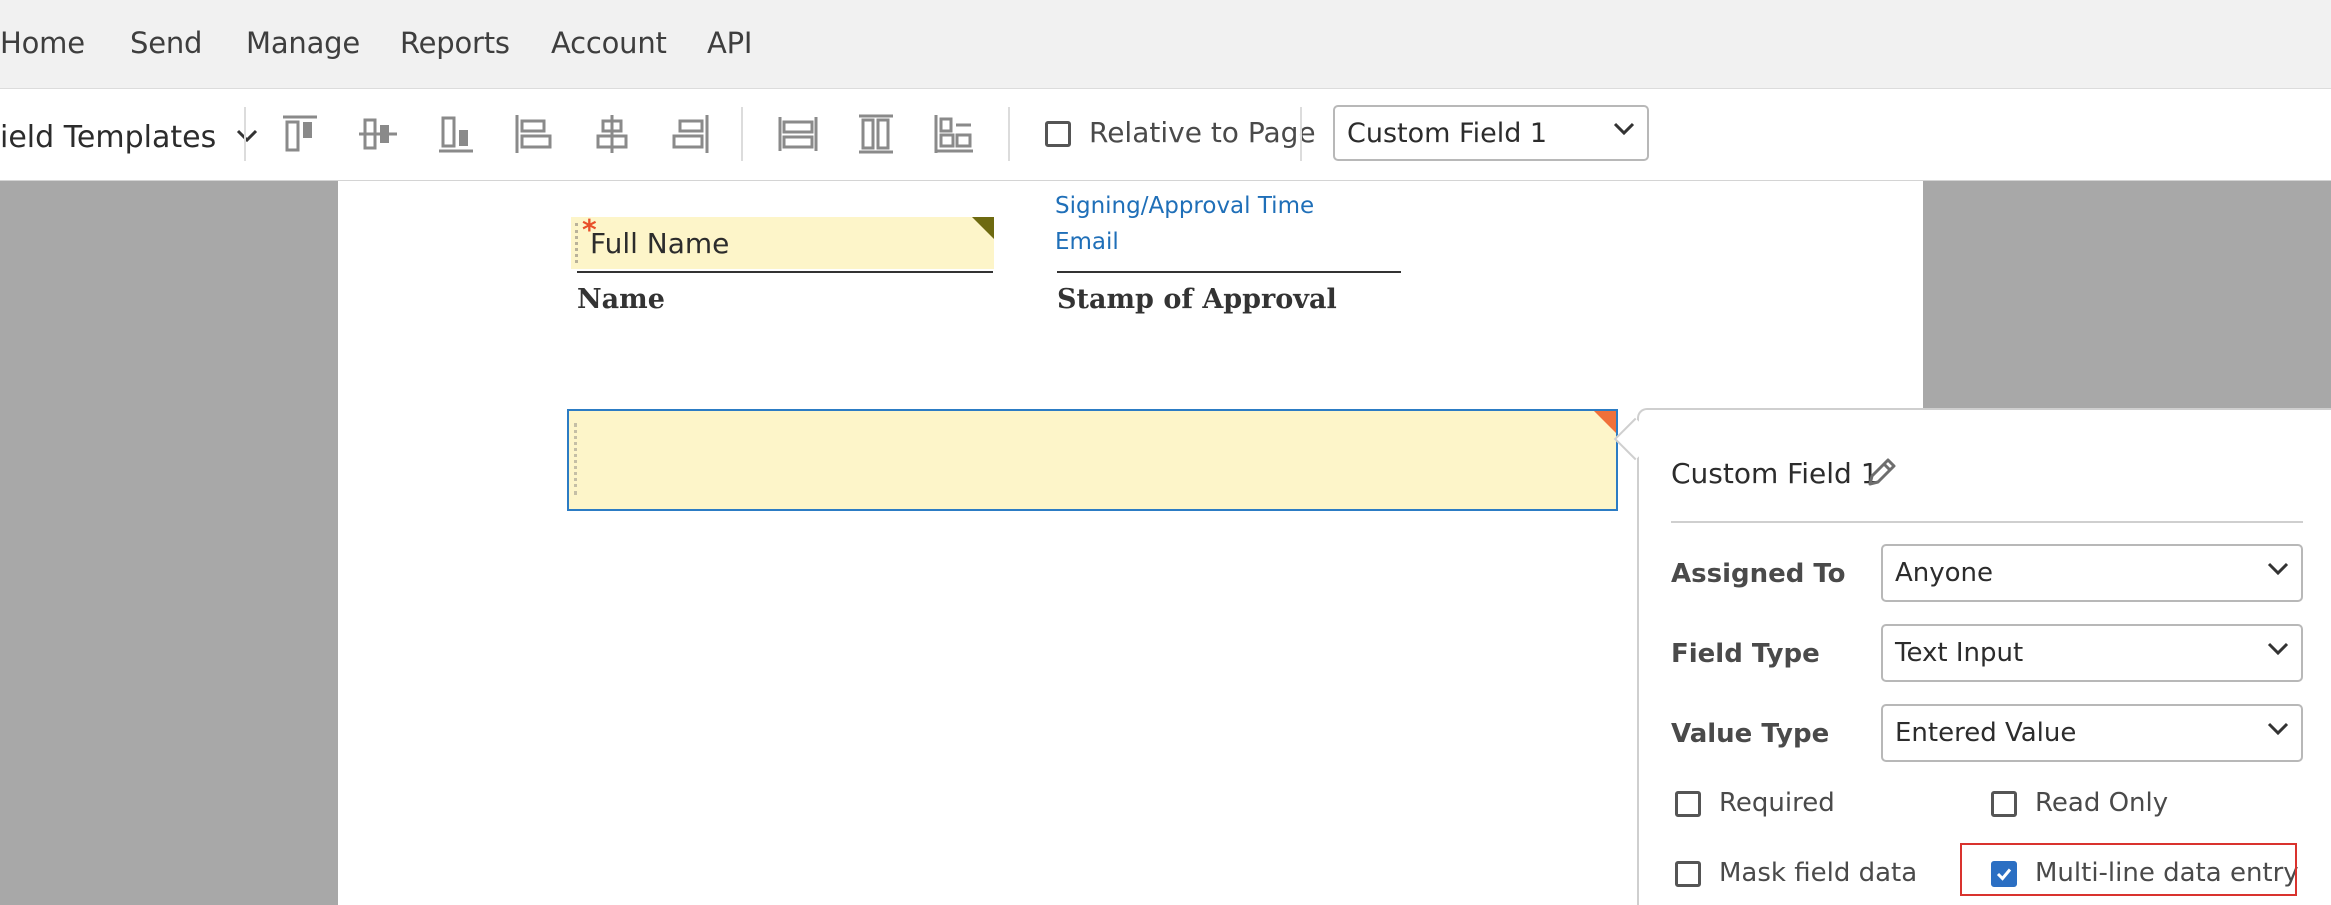  I want to click on multi-line-data-entry-label: Multi-line data entry, so click(2167, 873).